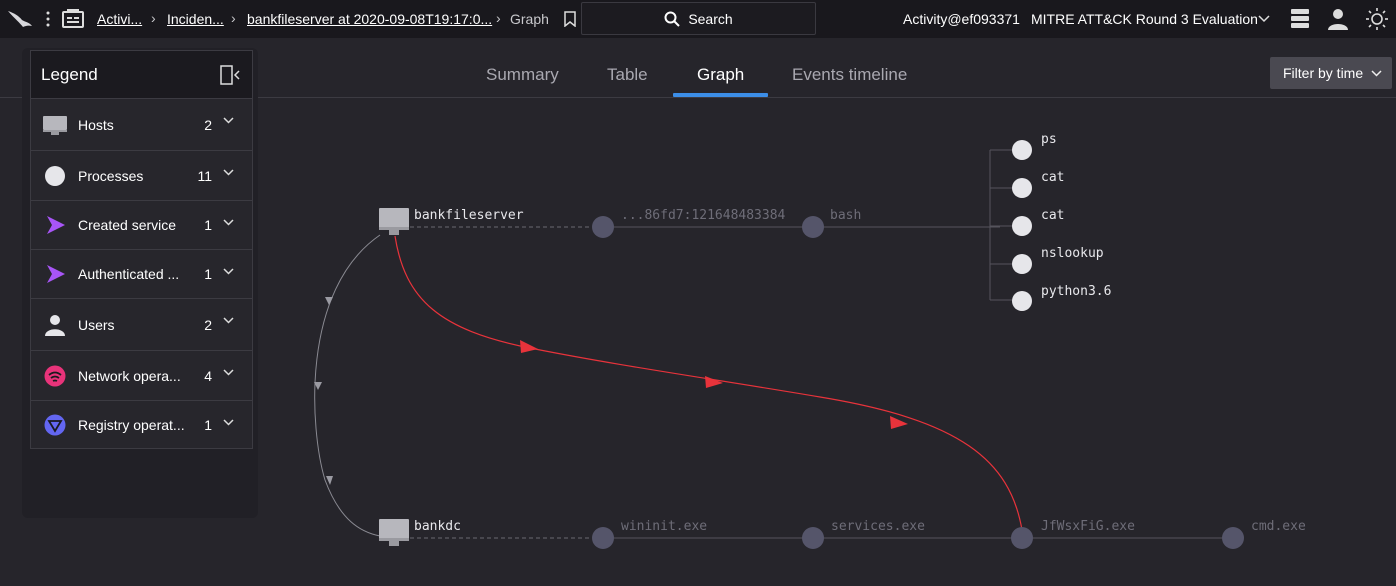 Image resolution: width=1396 pixels, height=586 pixels. I want to click on host-link-edge, so click(347, 385).